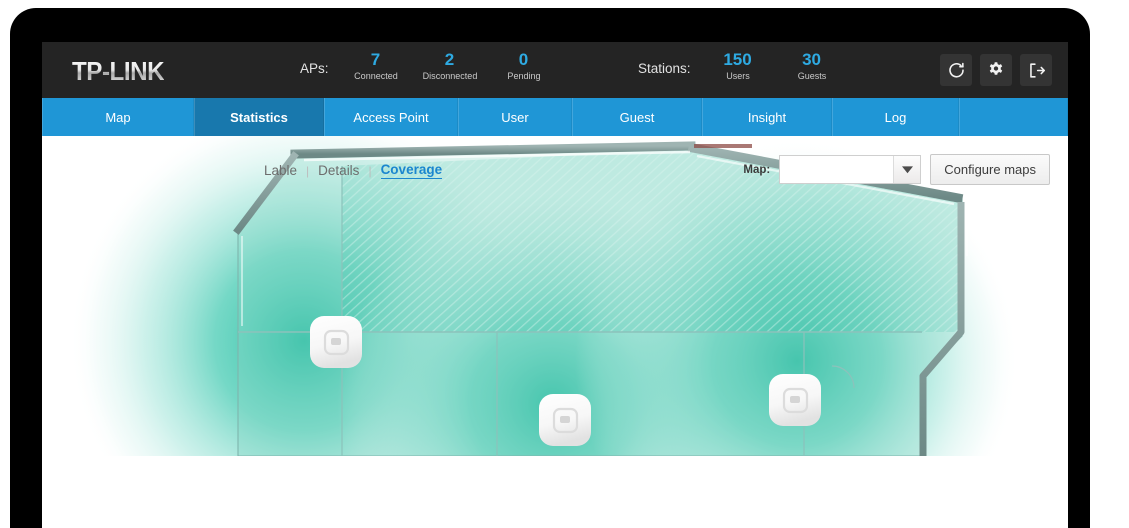 This screenshot has height=528, width=1129. What do you see at coordinates (515, 117) in the screenshot?
I see `tab-user: User` at bounding box center [515, 117].